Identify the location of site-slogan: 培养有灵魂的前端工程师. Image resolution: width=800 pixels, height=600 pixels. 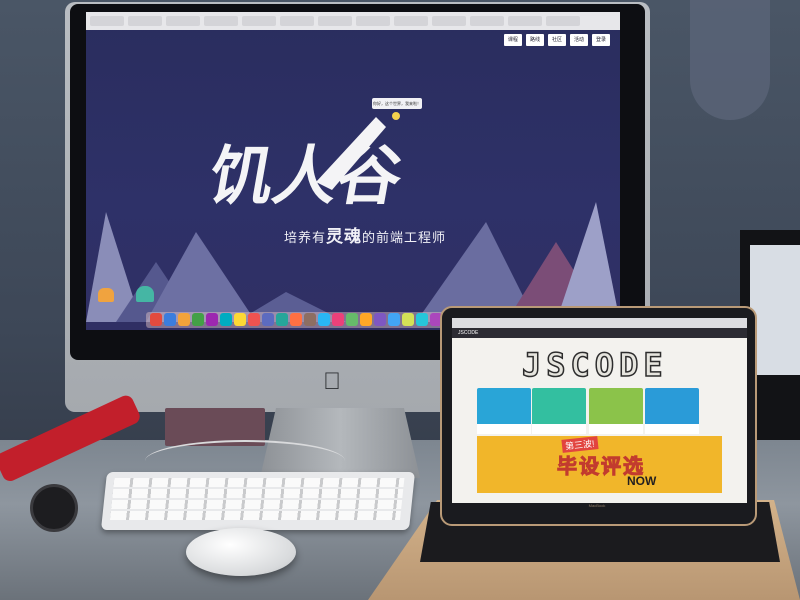
(365, 234).